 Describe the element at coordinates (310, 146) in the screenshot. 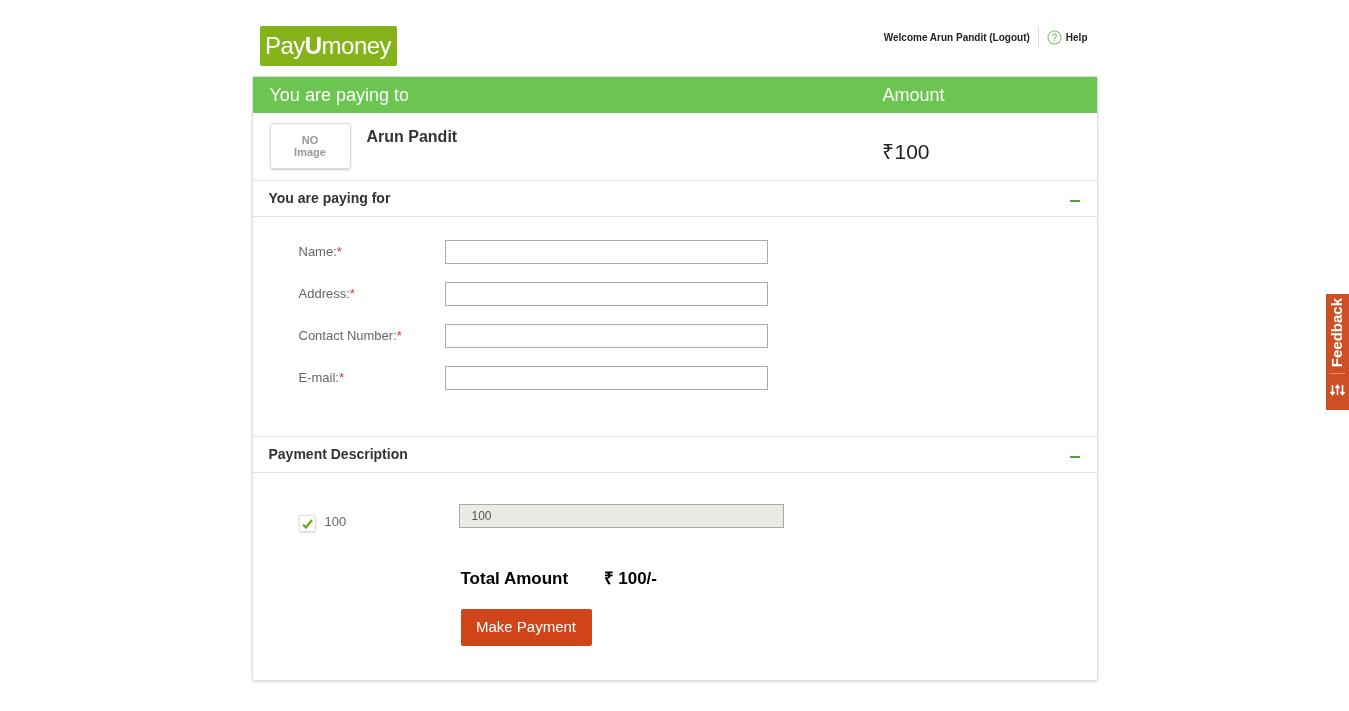

I see `placeholder-text: NO Image` at that location.